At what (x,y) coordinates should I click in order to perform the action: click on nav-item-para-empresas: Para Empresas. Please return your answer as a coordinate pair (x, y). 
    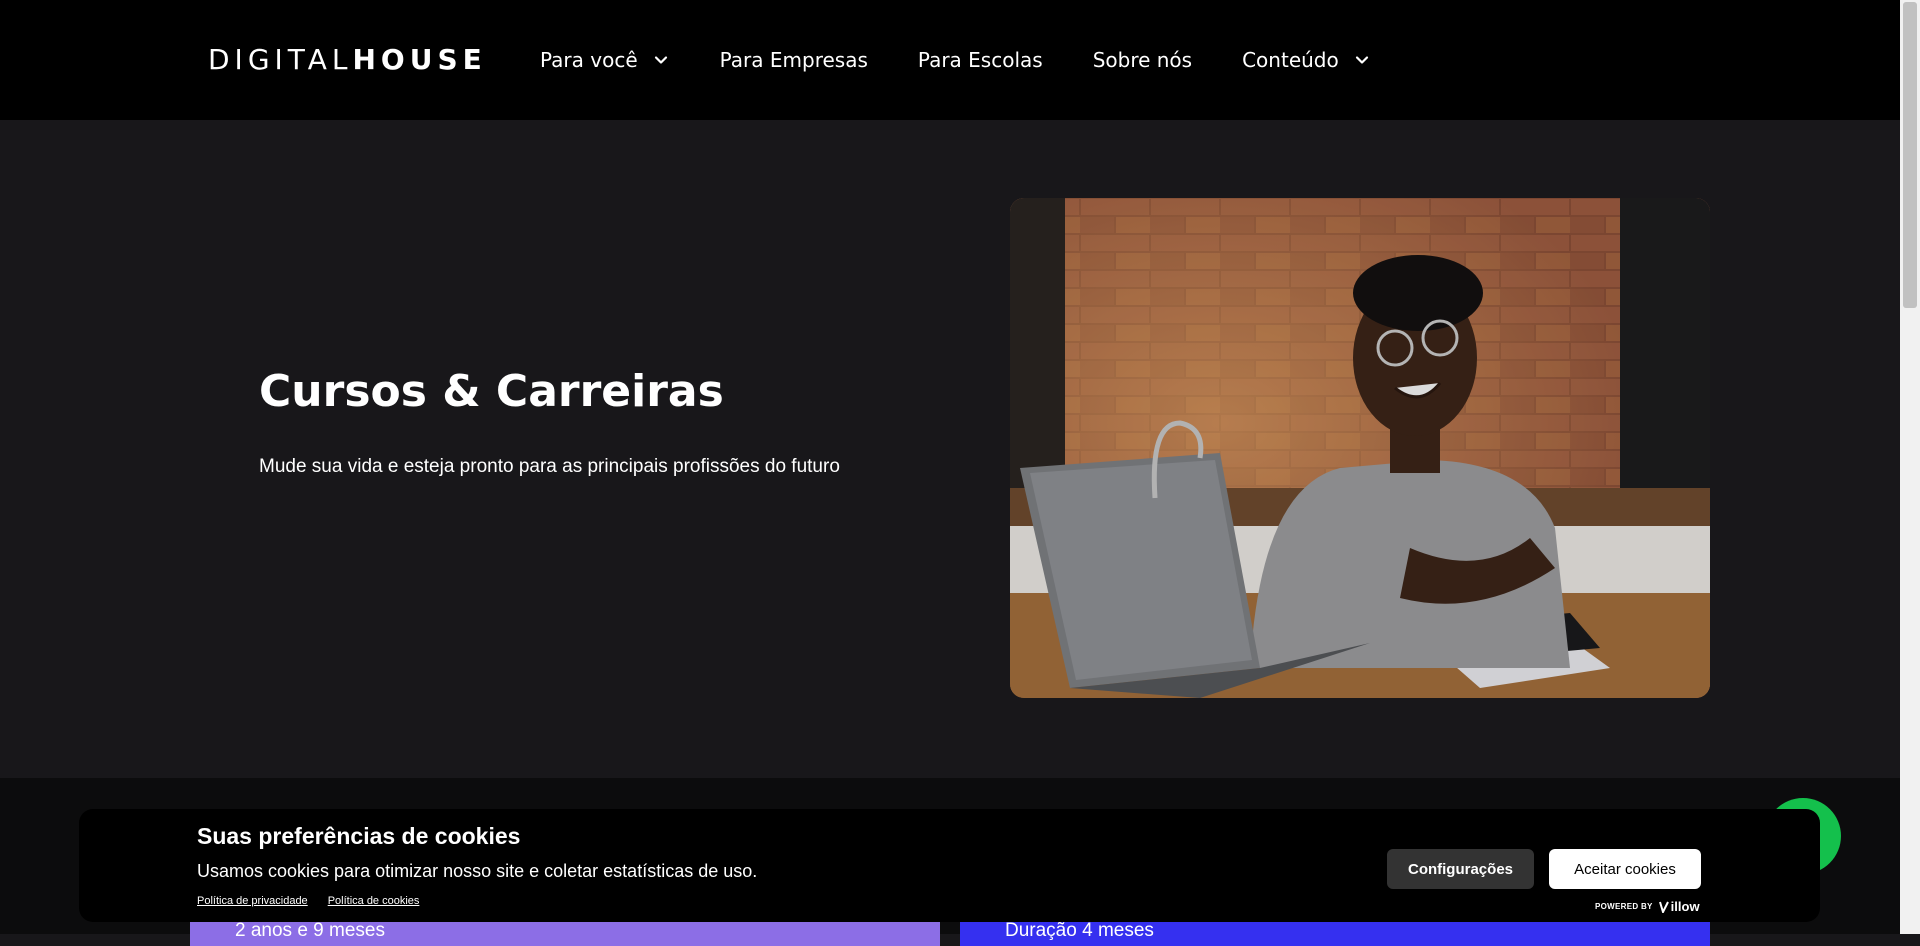
    Looking at the image, I should click on (793, 60).